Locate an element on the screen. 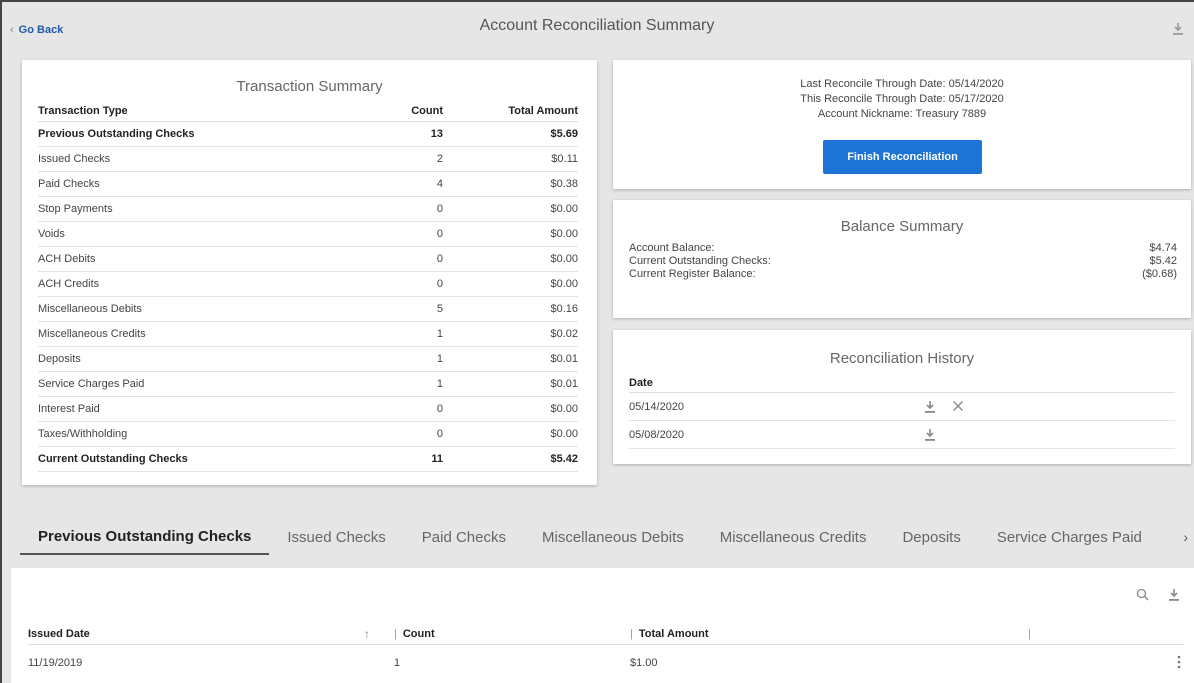 This screenshot has width=1194, height=683. history-row: 05/08/2020 is located at coordinates (902, 435).